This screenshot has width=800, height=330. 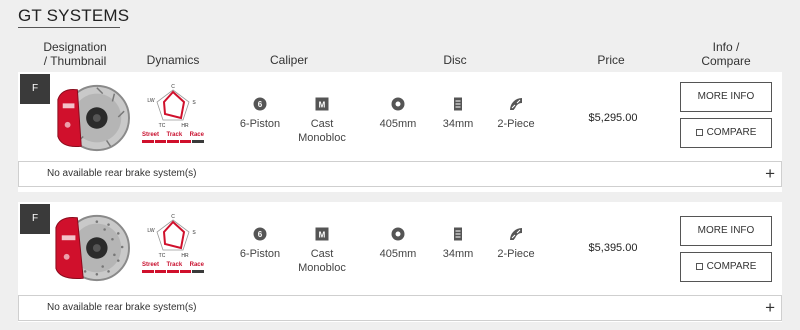 What do you see at coordinates (455, 60) in the screenshot?
I see `header-disc: Disc` at bounding box center [455, 60].